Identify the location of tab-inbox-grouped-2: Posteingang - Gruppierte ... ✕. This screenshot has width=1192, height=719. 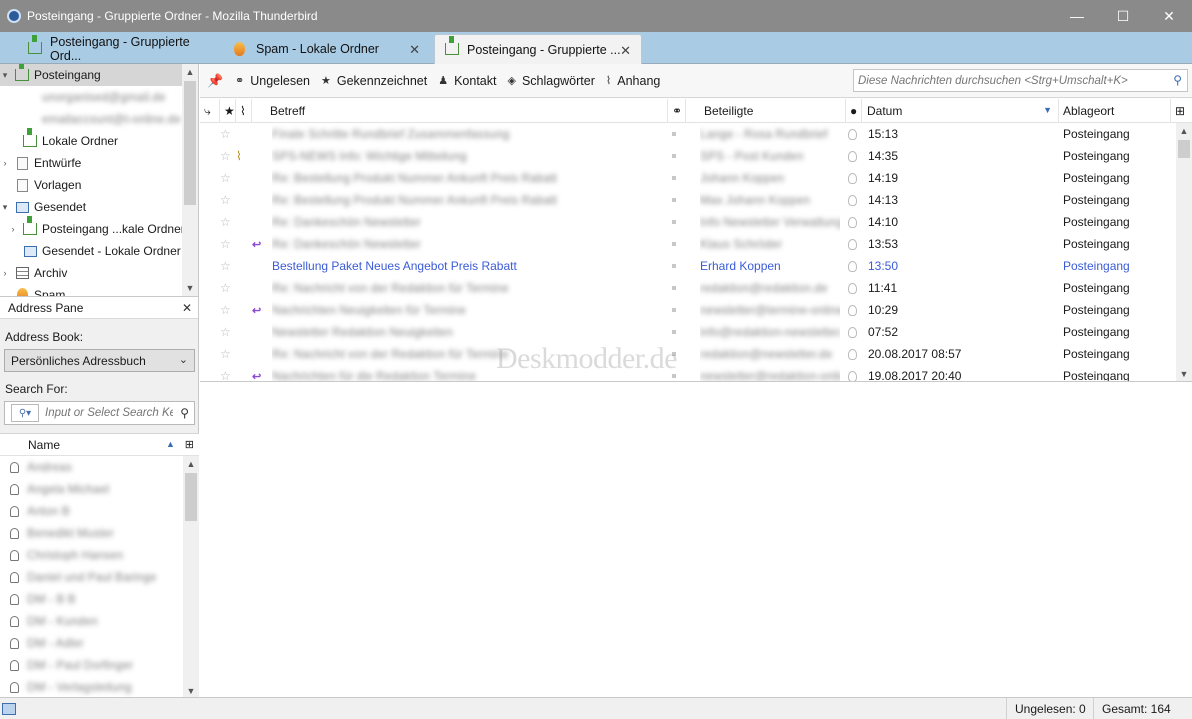
(538, 49).